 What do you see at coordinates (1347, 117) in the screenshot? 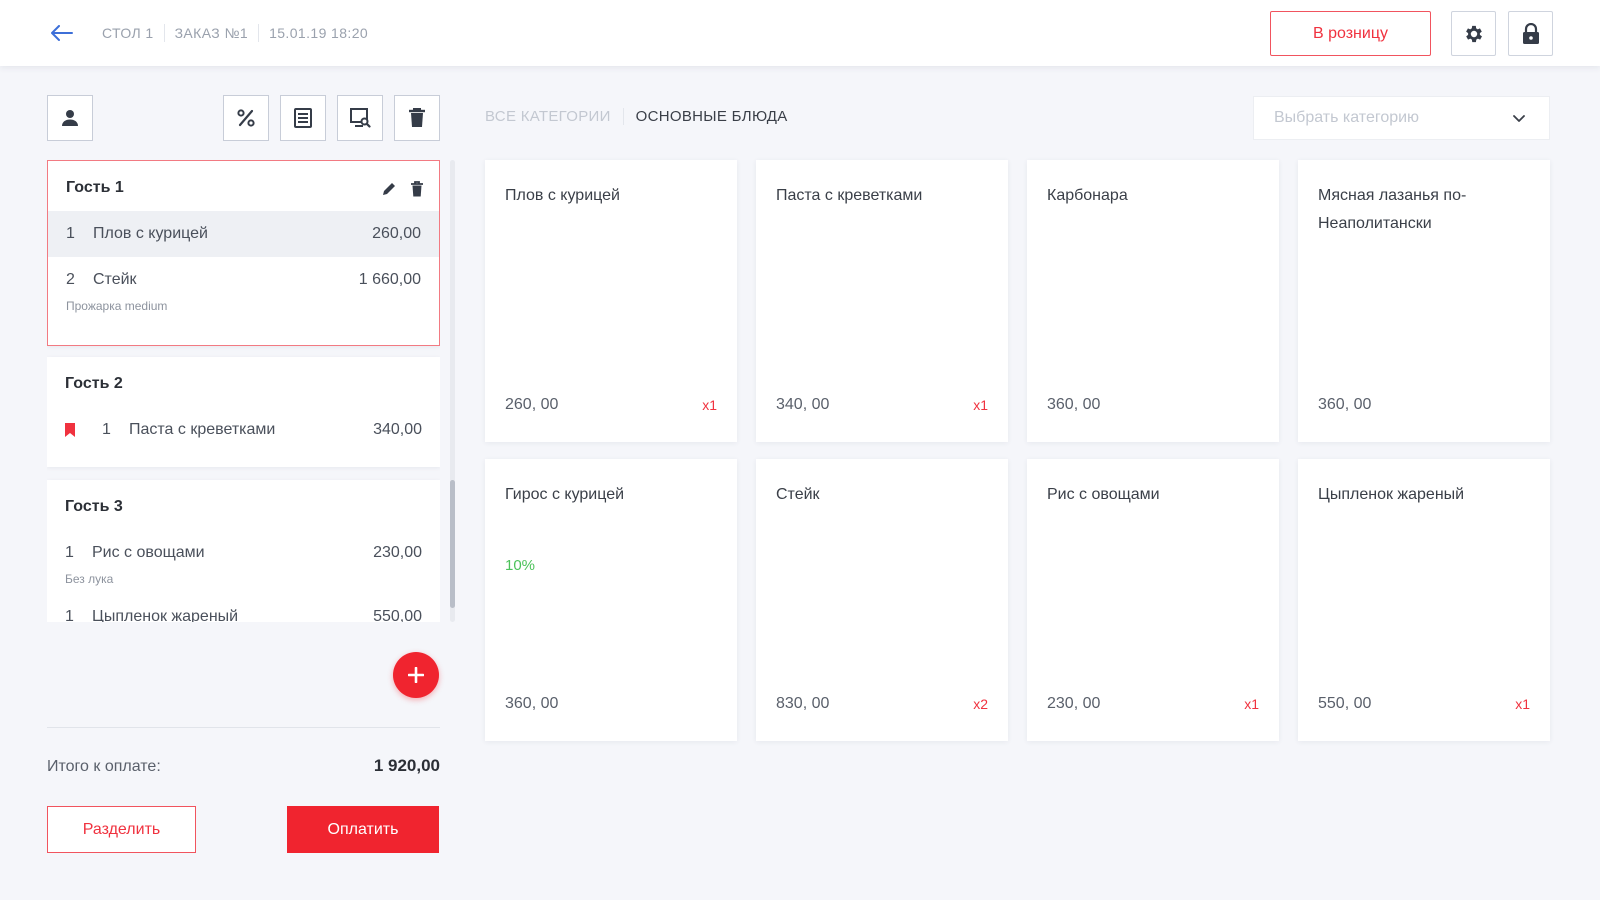
I see `category-select-placeholder: Выбрать категорию` at bounding box center [1347, 117].